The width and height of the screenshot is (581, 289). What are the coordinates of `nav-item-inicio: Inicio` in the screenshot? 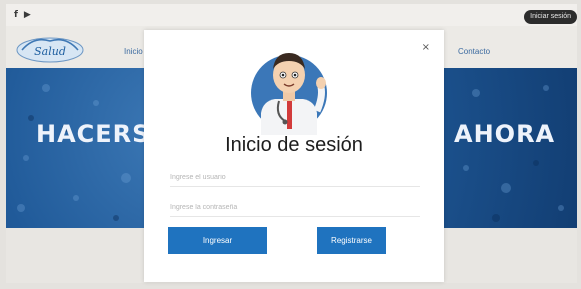 It's located at (133, 51).